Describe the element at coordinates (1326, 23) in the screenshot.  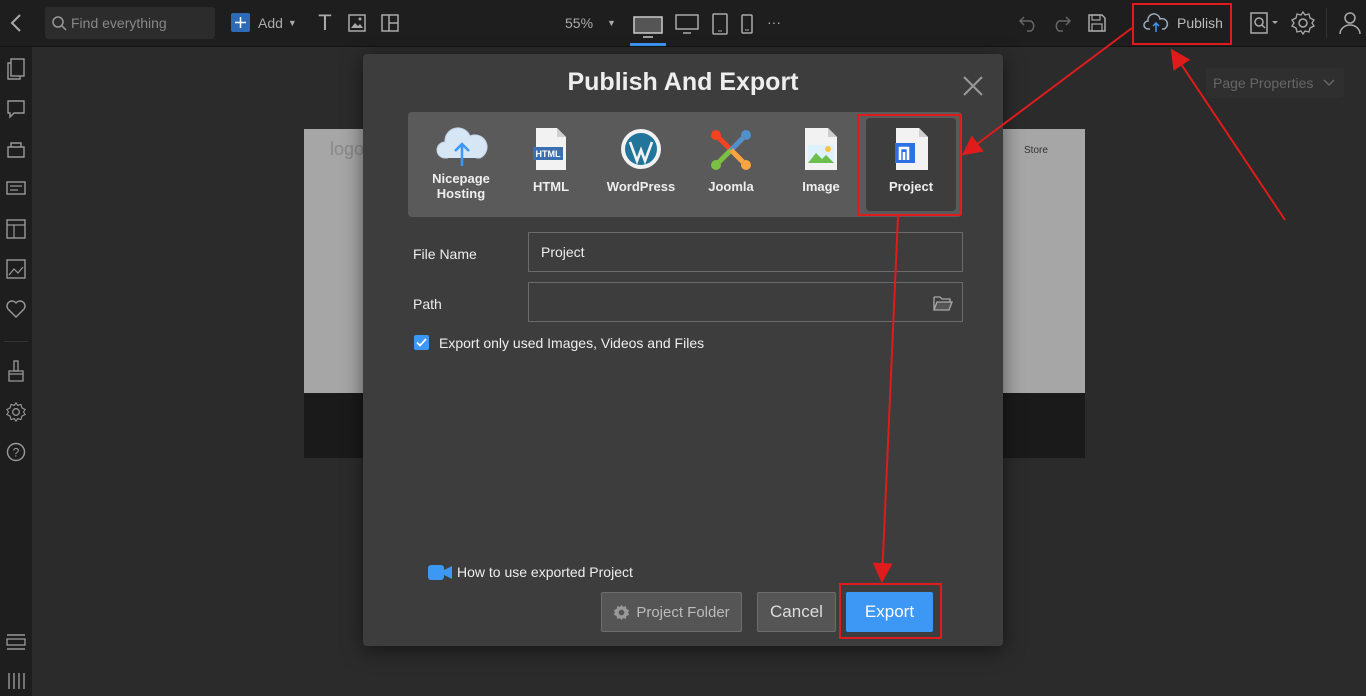
I see `toolbar-divider` at that location.